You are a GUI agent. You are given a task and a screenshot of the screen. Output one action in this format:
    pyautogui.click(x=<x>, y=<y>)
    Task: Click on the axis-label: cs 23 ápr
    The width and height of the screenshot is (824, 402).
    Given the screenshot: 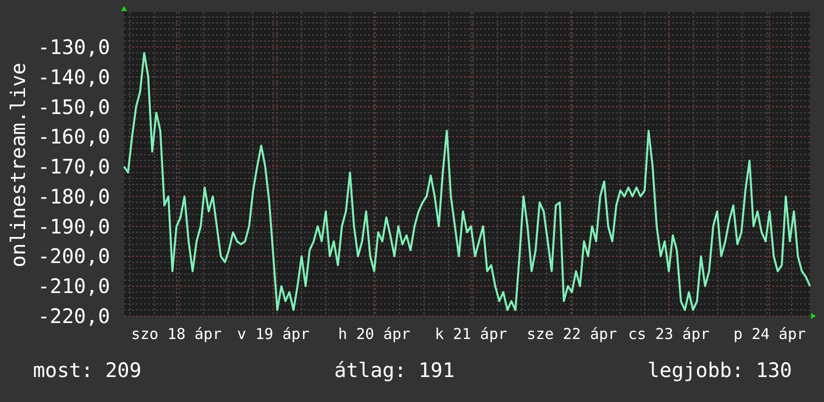 What is the action you would take?
    pyautogui.click(x=669, y=334)
    